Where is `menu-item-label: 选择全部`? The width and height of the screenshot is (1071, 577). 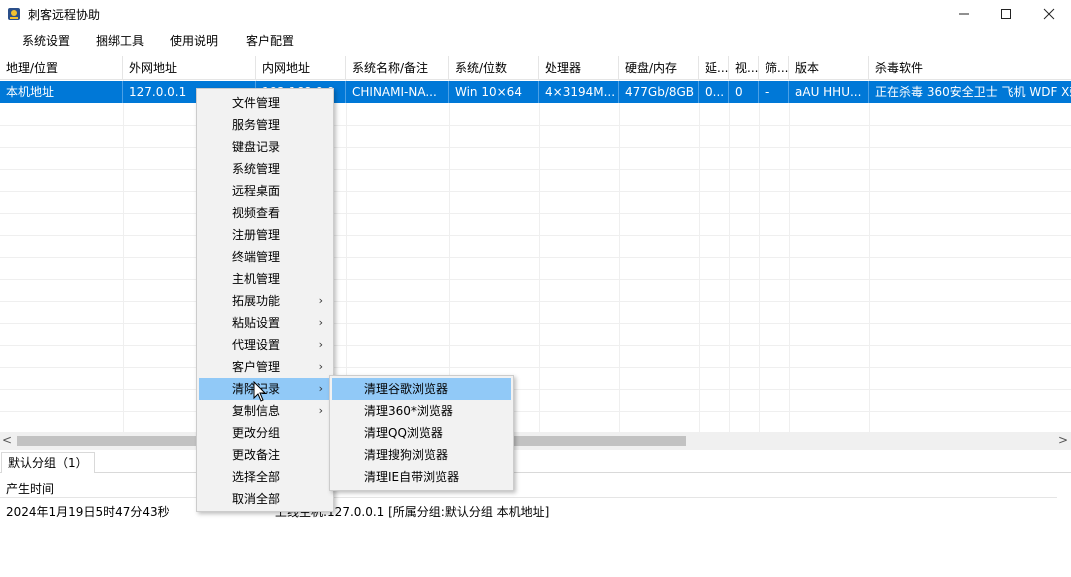
menu-item-label: 选择全部 is located at coordinates (256, 477).